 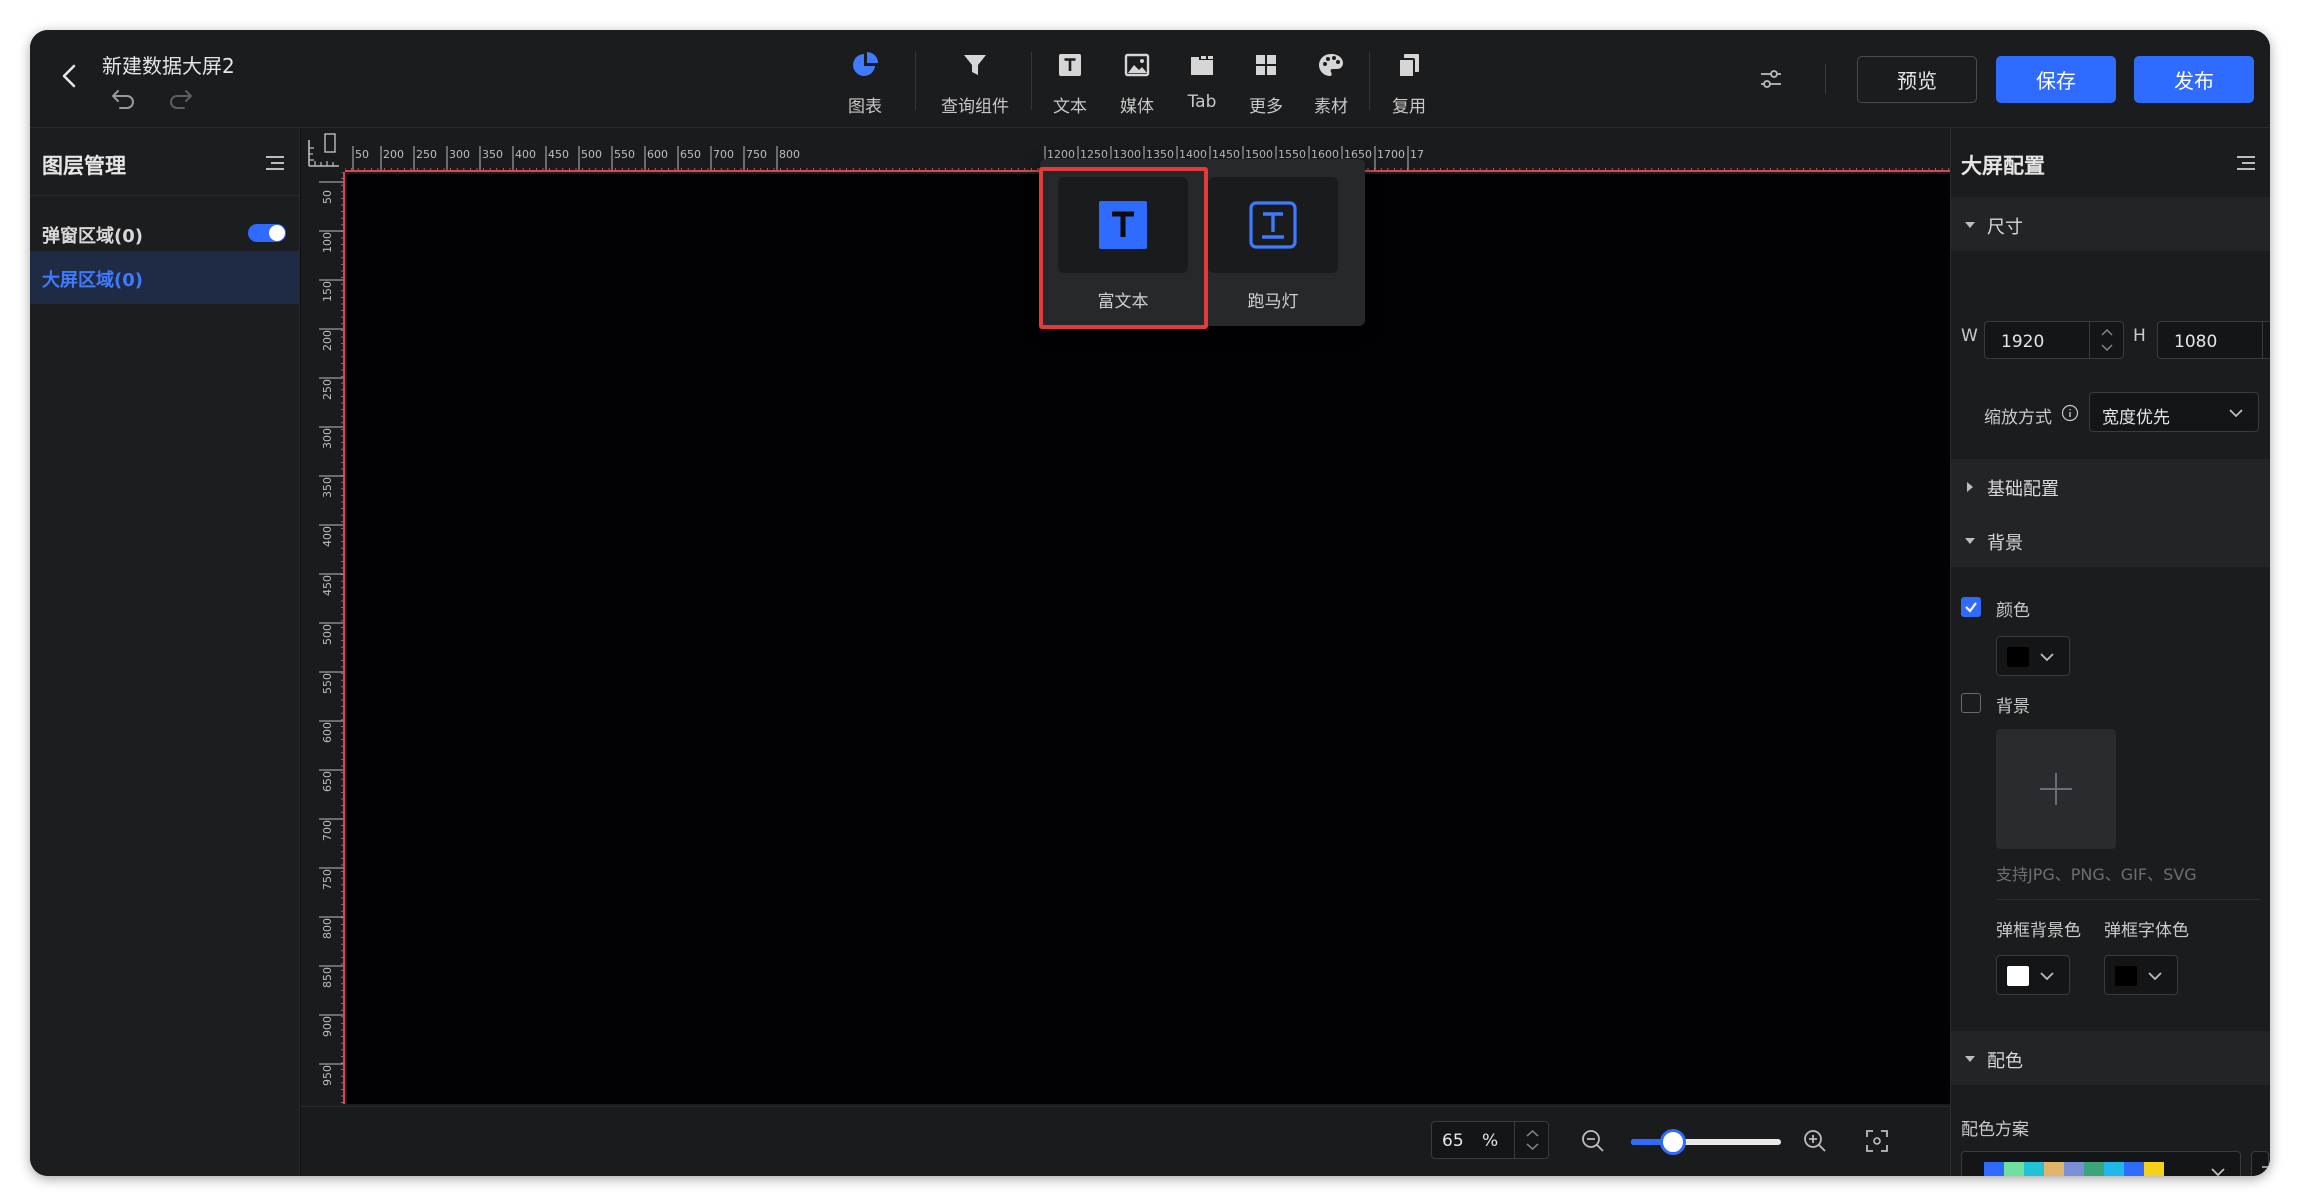 I want to click on palette-settings-button, so click(x=2260, y=1163).